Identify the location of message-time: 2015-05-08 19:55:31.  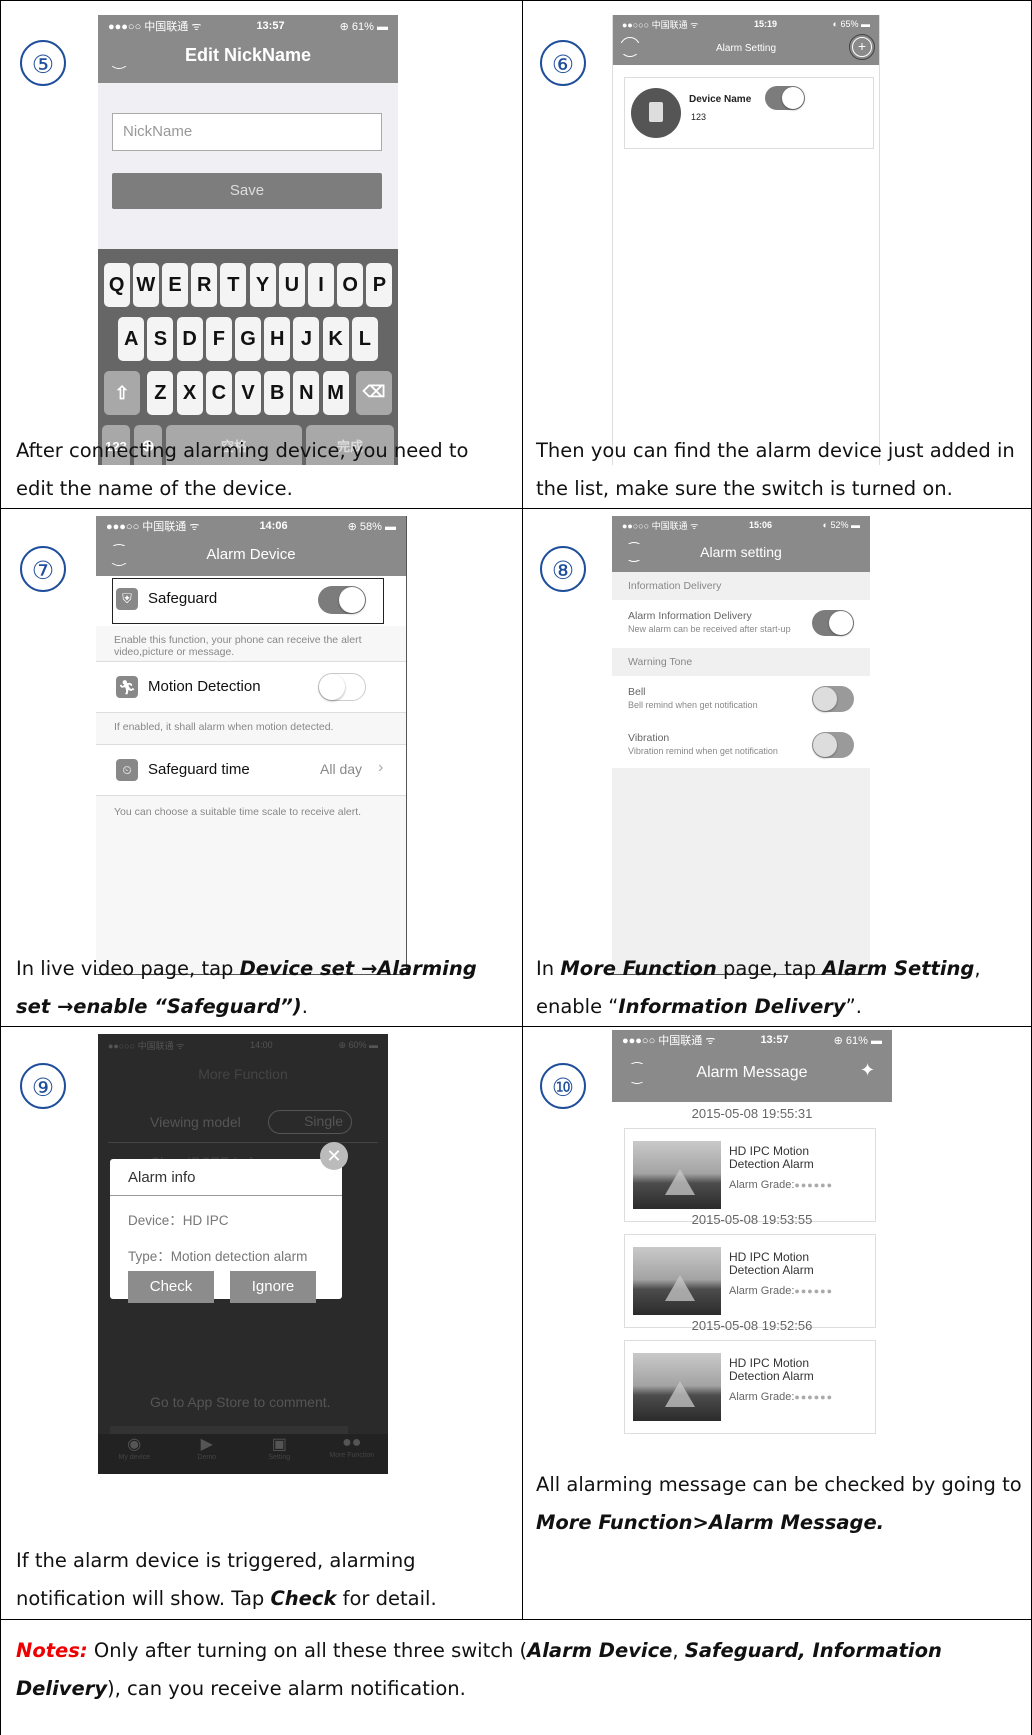
(752, 1113).